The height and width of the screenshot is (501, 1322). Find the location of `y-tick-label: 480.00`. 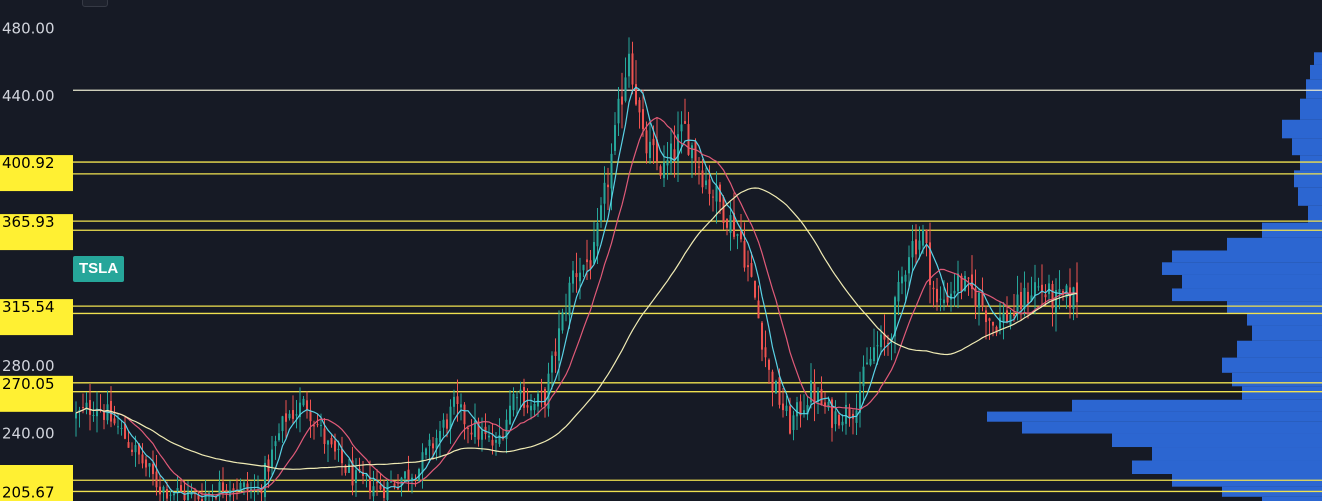

y-tick-label: 480.00 is located at coordinates (28, 29).